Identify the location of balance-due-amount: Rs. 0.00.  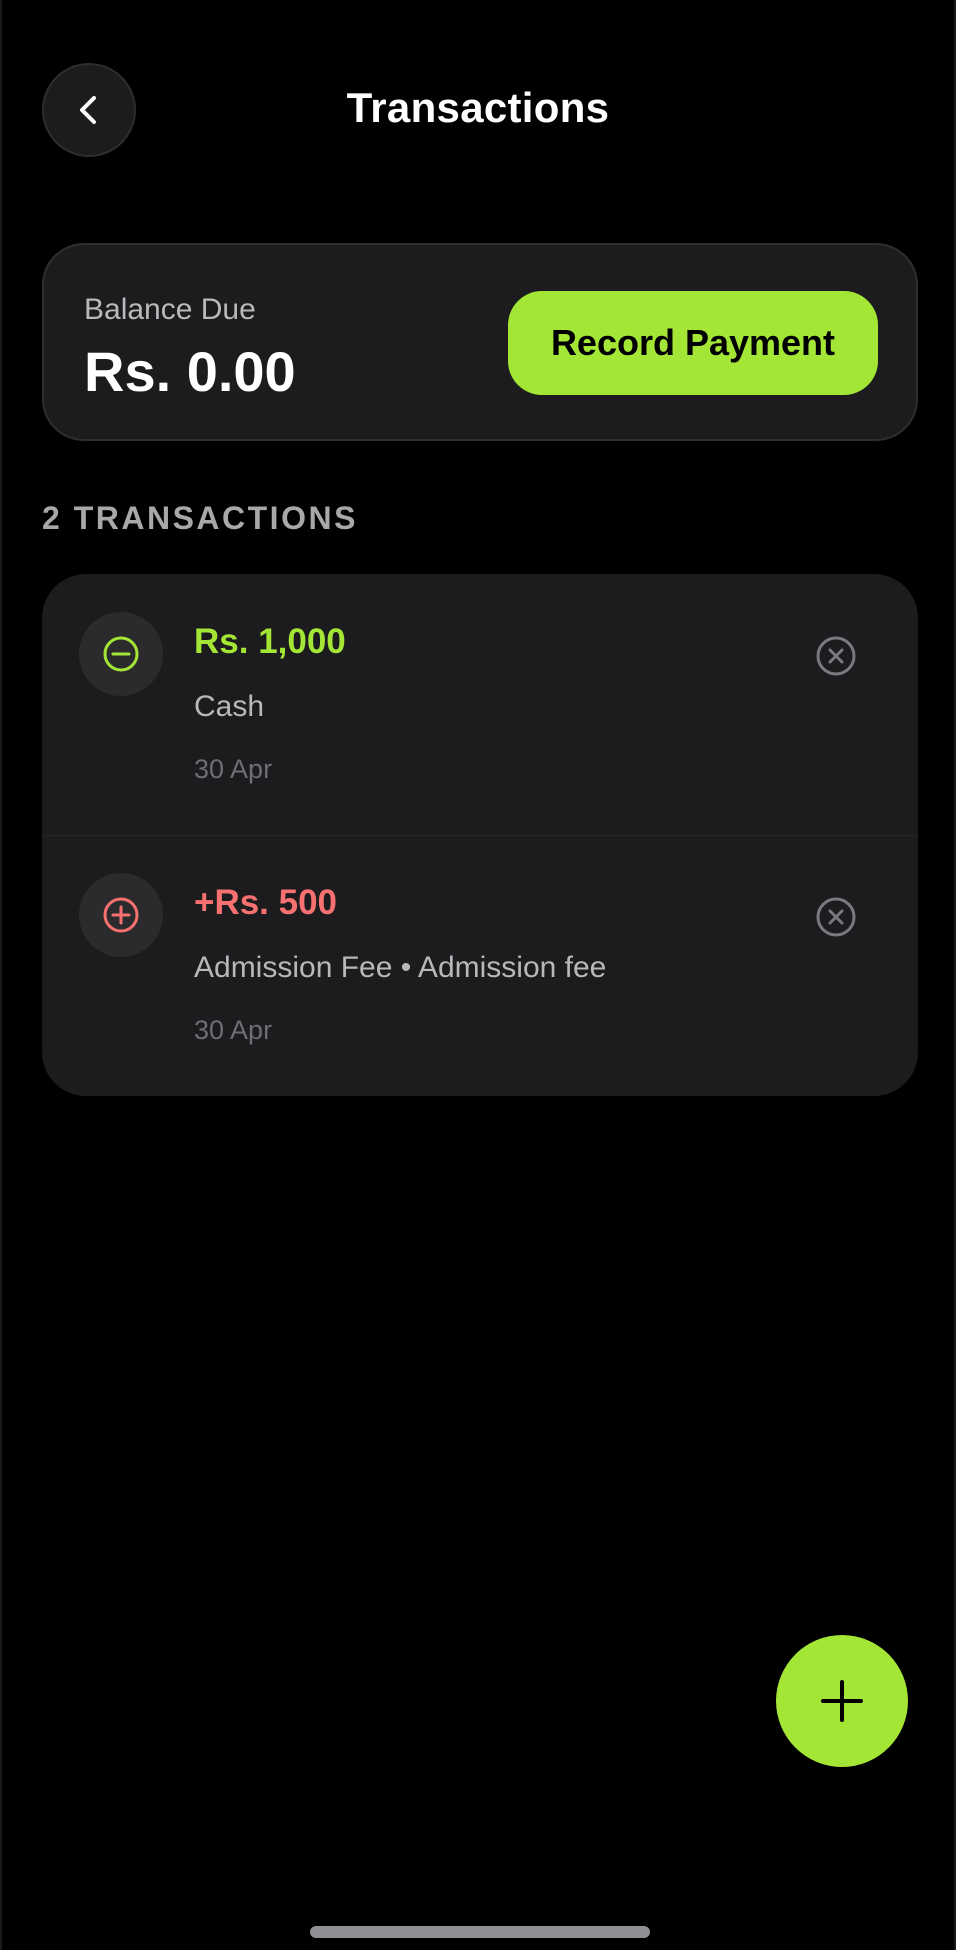
(190, 371).